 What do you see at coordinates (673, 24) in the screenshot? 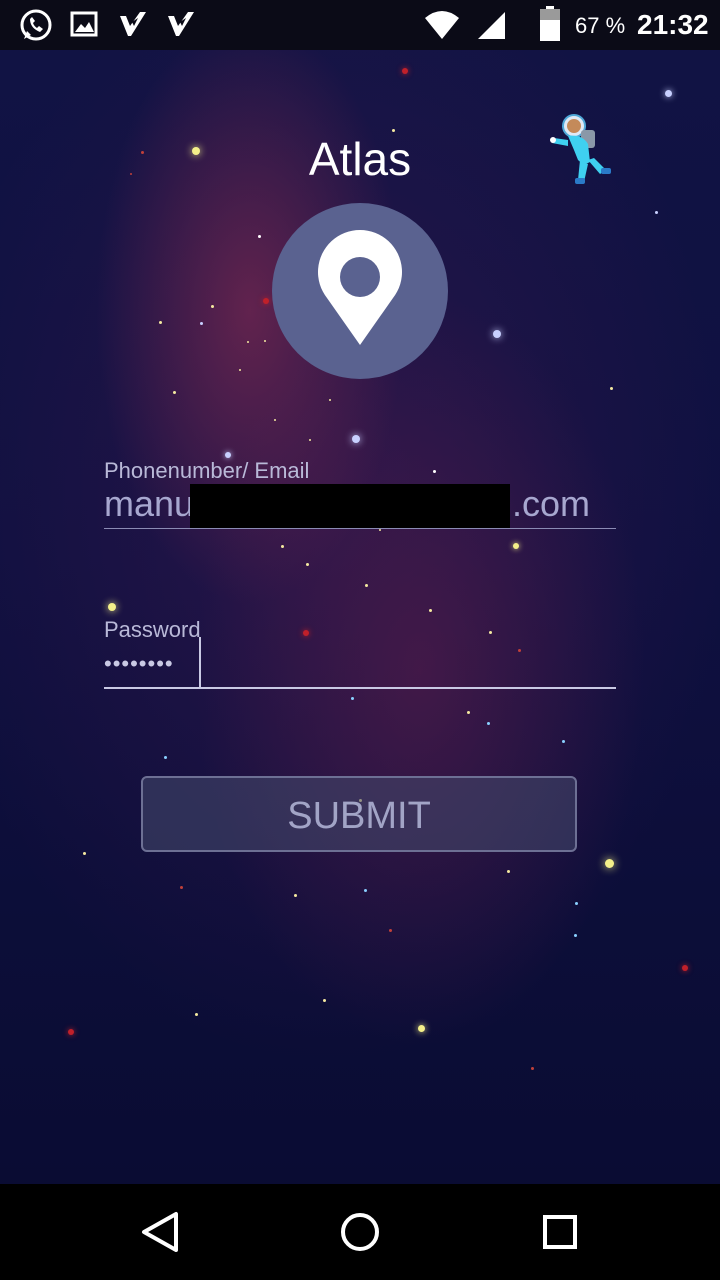
I see `clock: 21:32` at bounding box center [673, 24].